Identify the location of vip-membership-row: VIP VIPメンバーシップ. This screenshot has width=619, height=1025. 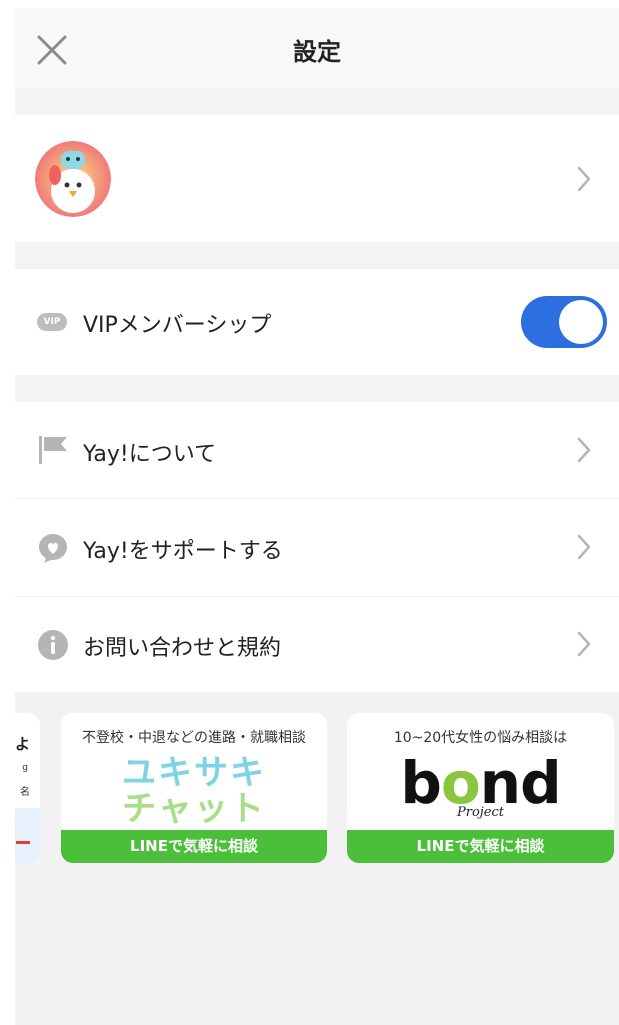
(317, 322).